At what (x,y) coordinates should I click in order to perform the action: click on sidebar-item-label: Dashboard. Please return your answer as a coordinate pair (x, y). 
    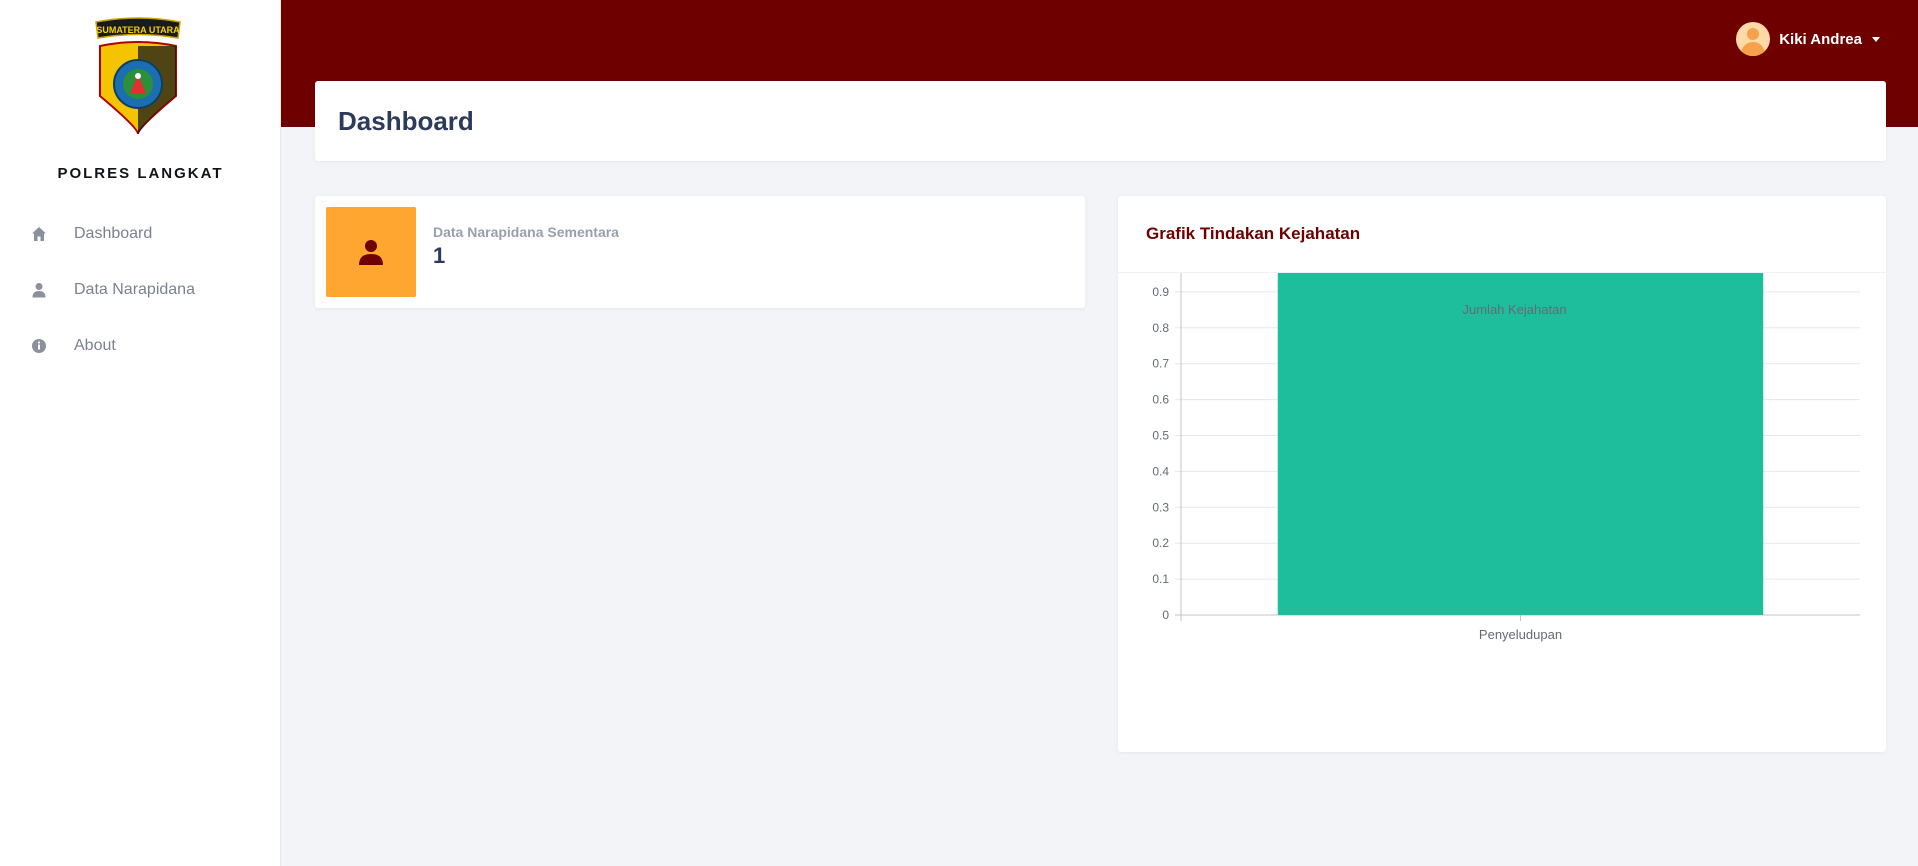
    Looking at the image, I should click on (113, 233).